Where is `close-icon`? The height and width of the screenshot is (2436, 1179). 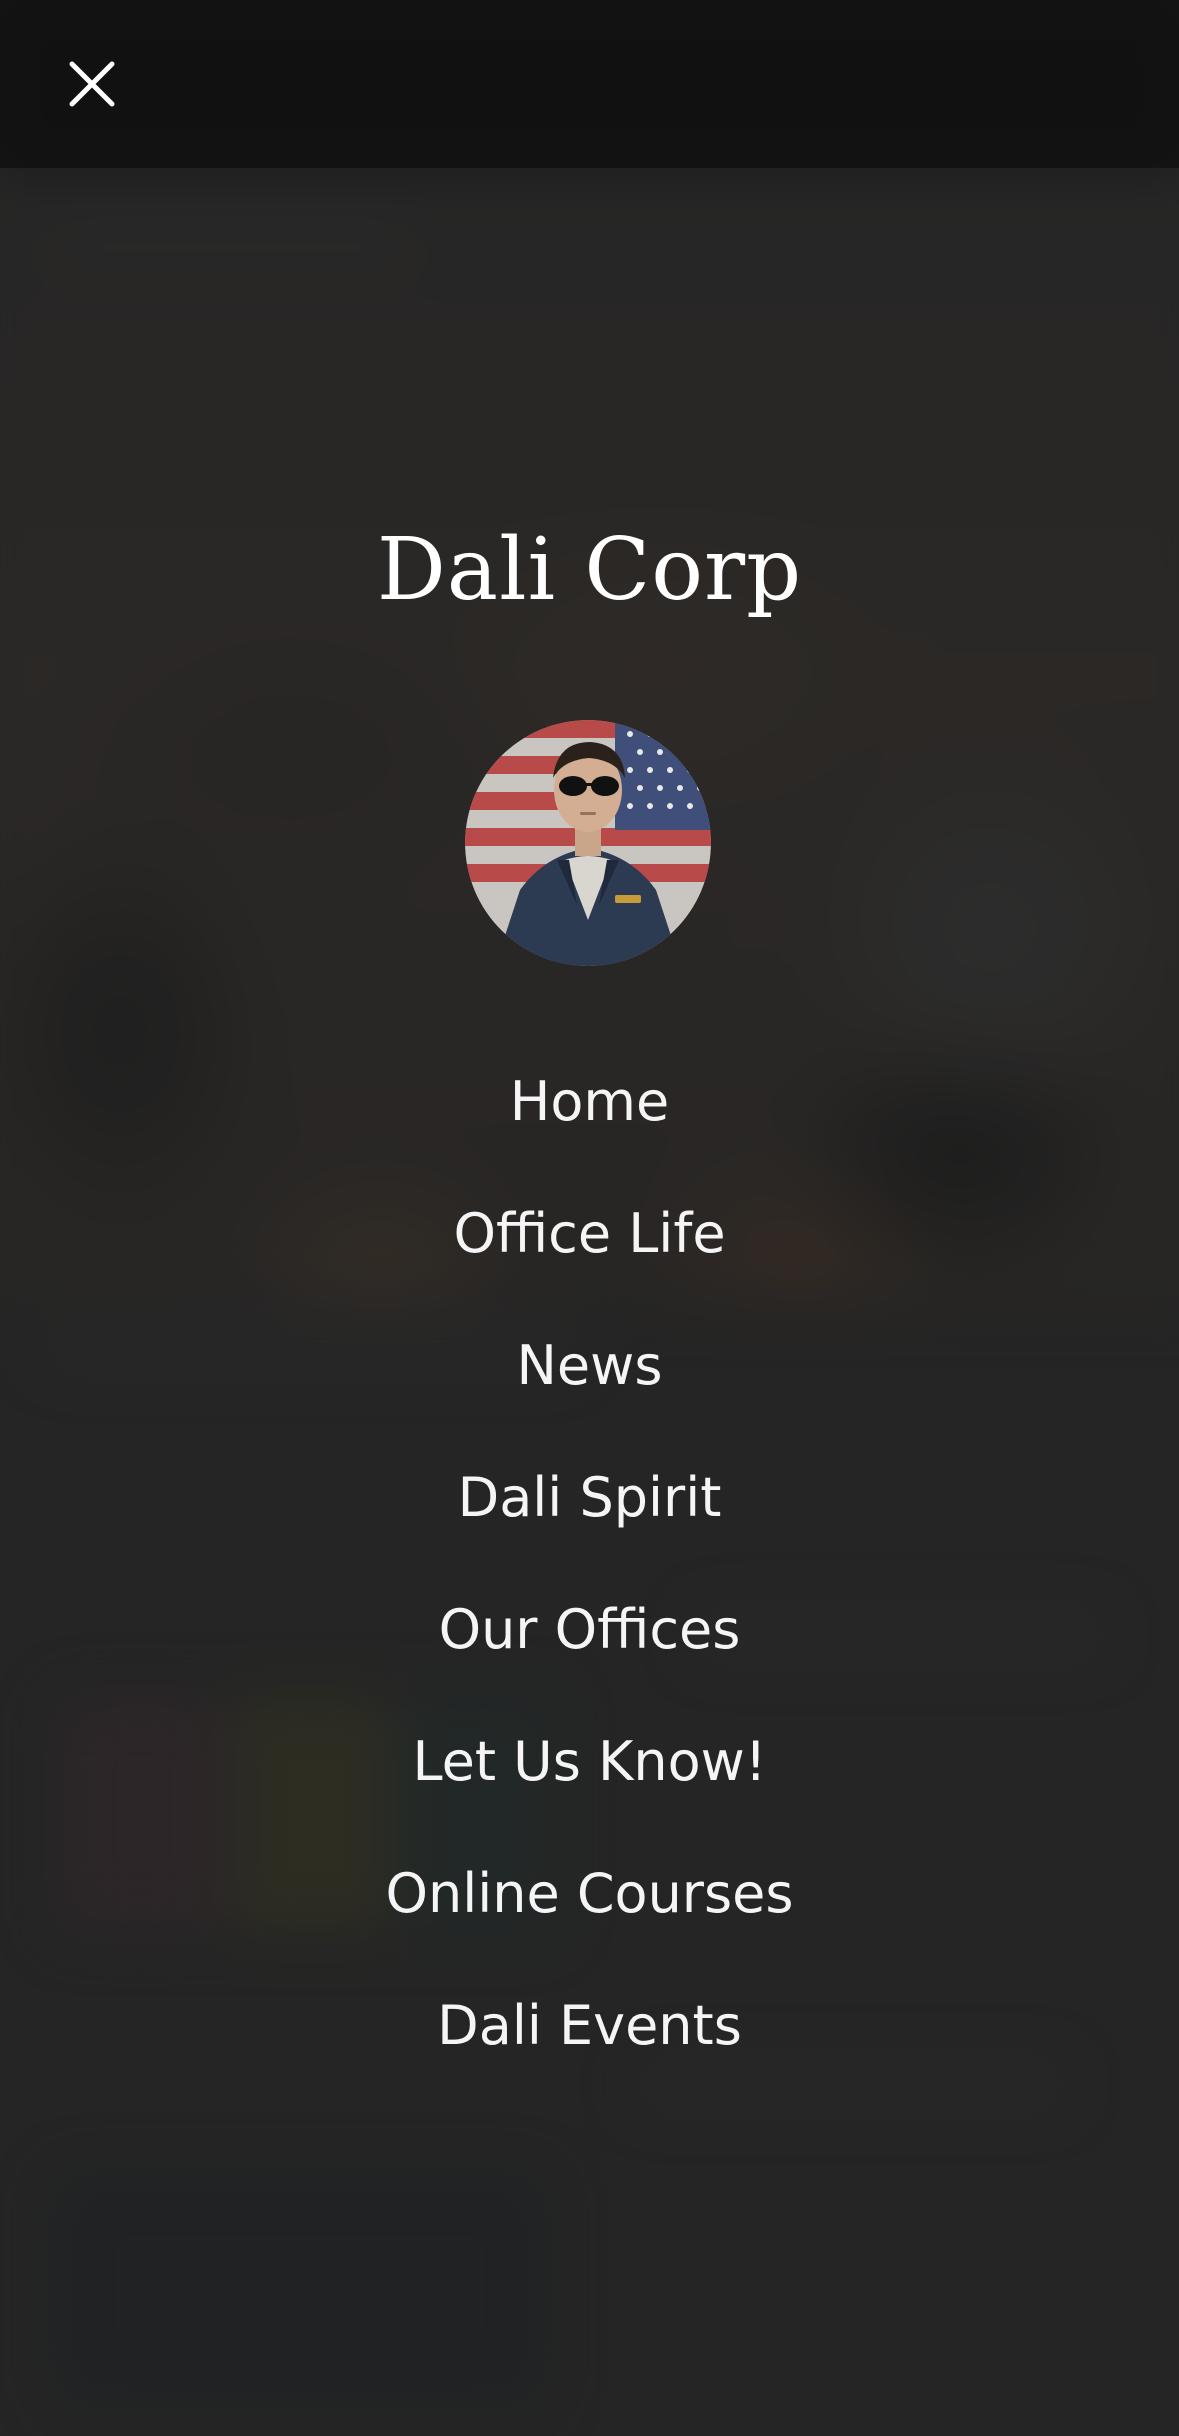 close-icon is located at coordinates (92, 84).